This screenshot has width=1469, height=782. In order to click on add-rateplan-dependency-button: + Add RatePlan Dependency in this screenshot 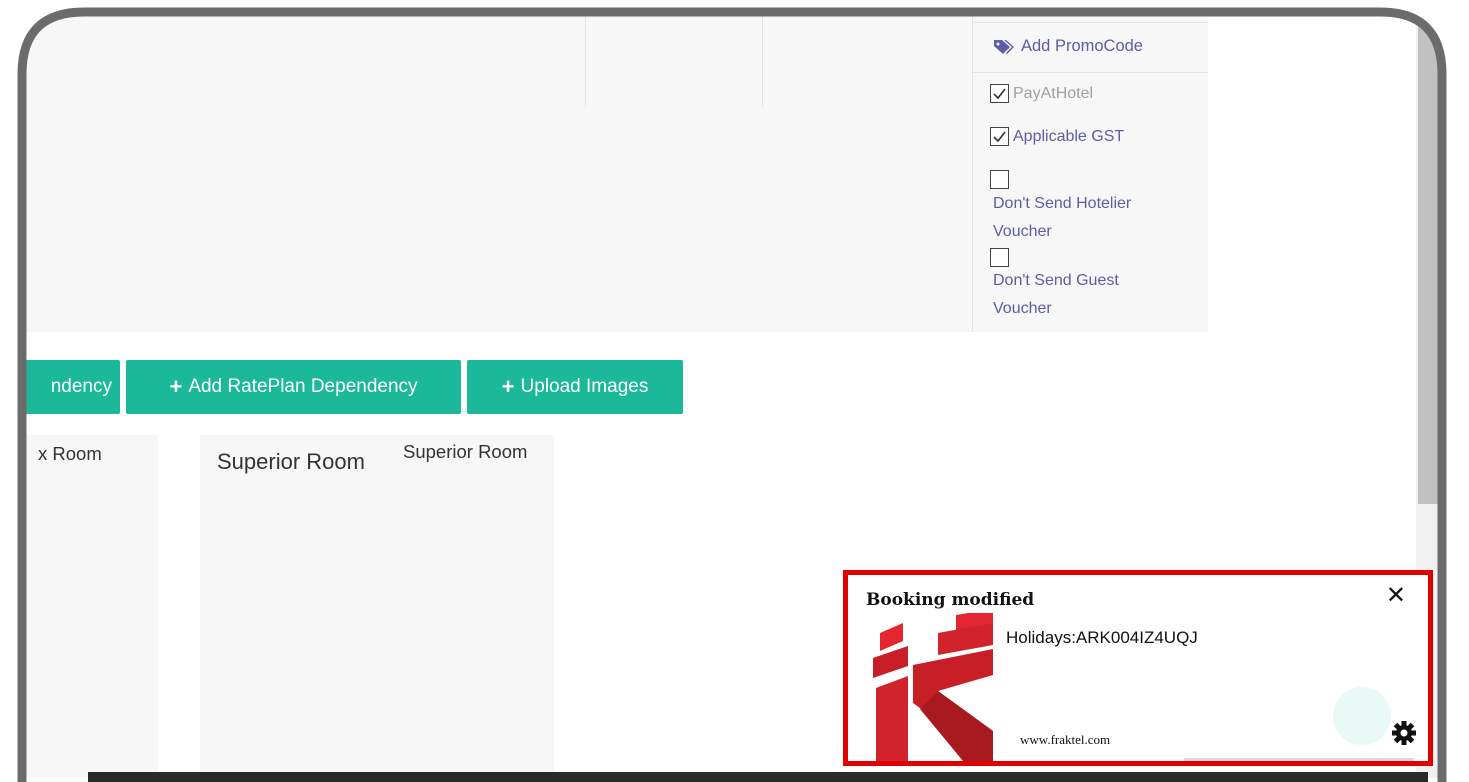, I will do `click(293, 387)`.